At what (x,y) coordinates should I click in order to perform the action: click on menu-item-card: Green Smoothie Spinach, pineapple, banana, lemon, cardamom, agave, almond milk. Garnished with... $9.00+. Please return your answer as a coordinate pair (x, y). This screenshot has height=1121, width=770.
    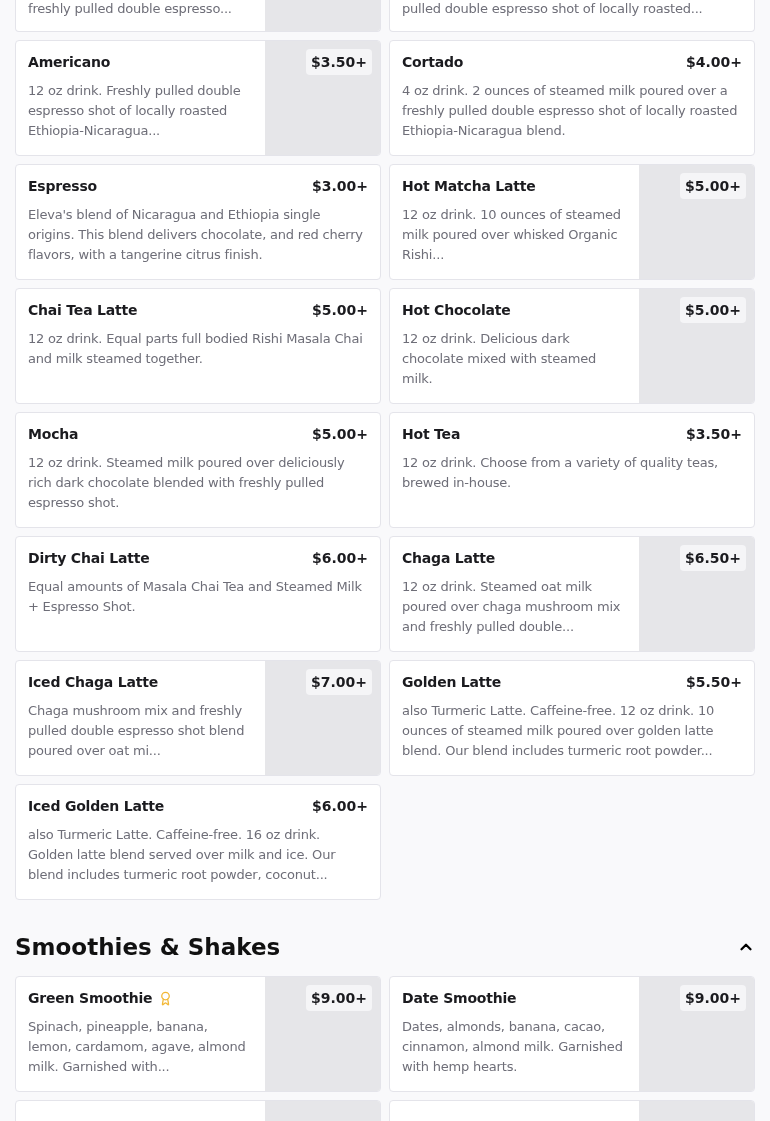
    Looking at the image, I should click on (198, 1034).